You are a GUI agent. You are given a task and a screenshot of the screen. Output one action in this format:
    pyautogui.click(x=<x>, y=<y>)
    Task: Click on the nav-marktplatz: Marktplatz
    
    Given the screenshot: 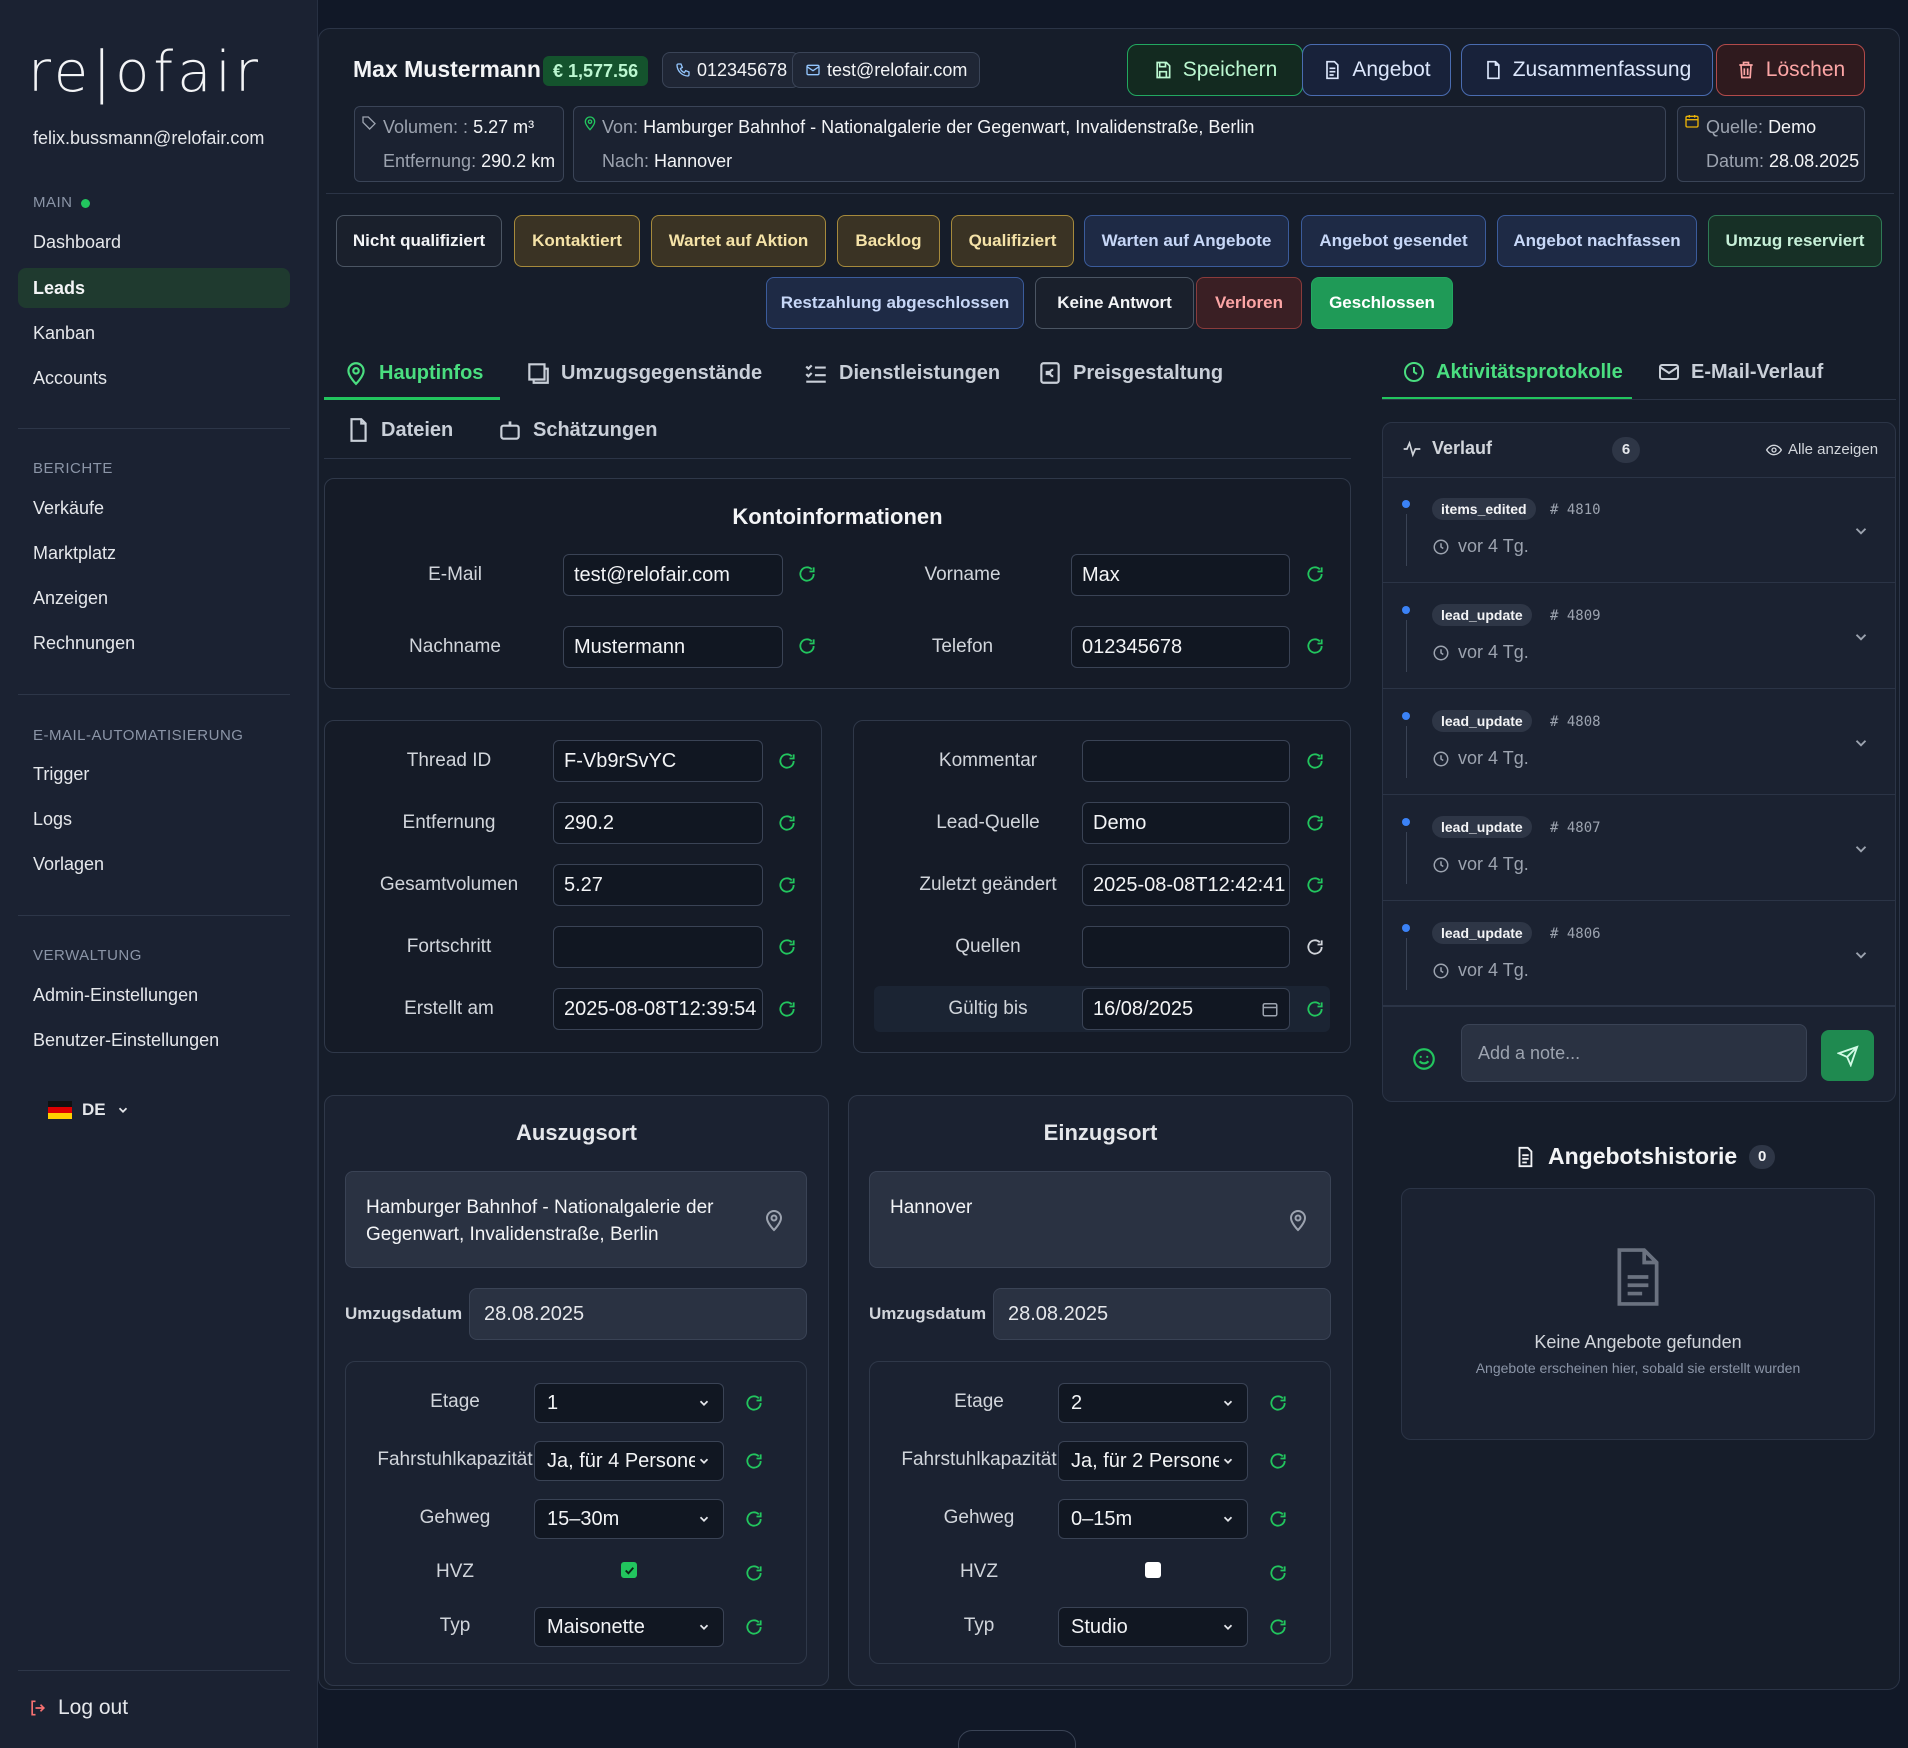 What is the action you would take?
    pyautogui.click(x=154, y=553)
    